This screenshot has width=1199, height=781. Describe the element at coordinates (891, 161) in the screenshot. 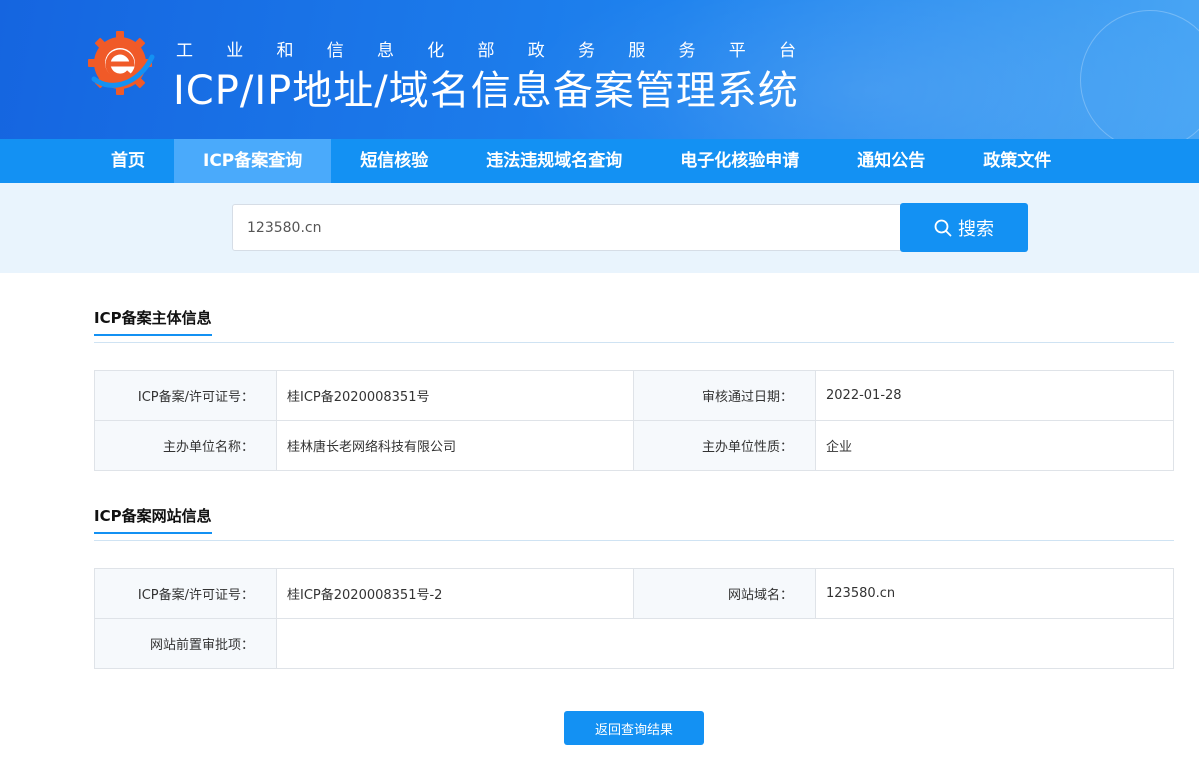

I see `nav-item-notices: 通知公告` at that location.